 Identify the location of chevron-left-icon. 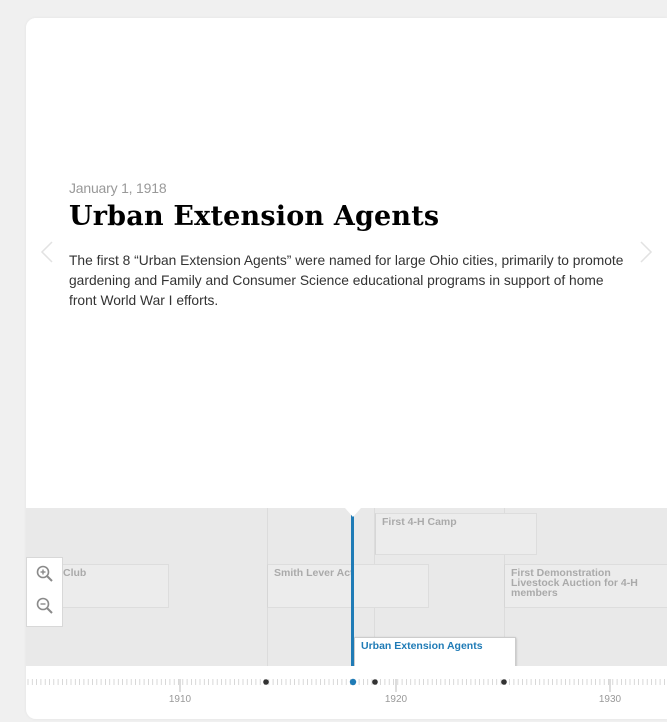
(47, 252).